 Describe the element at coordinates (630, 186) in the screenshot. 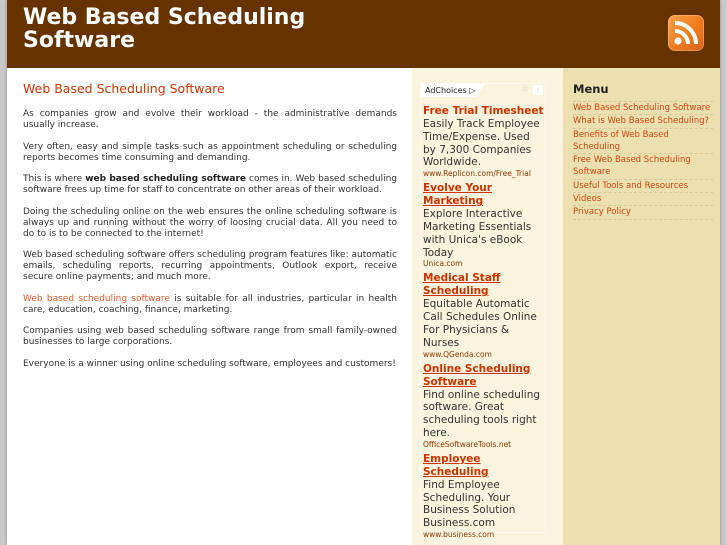

I see `menu-link-useful-tools: Useful Tools and Resources` at that location.